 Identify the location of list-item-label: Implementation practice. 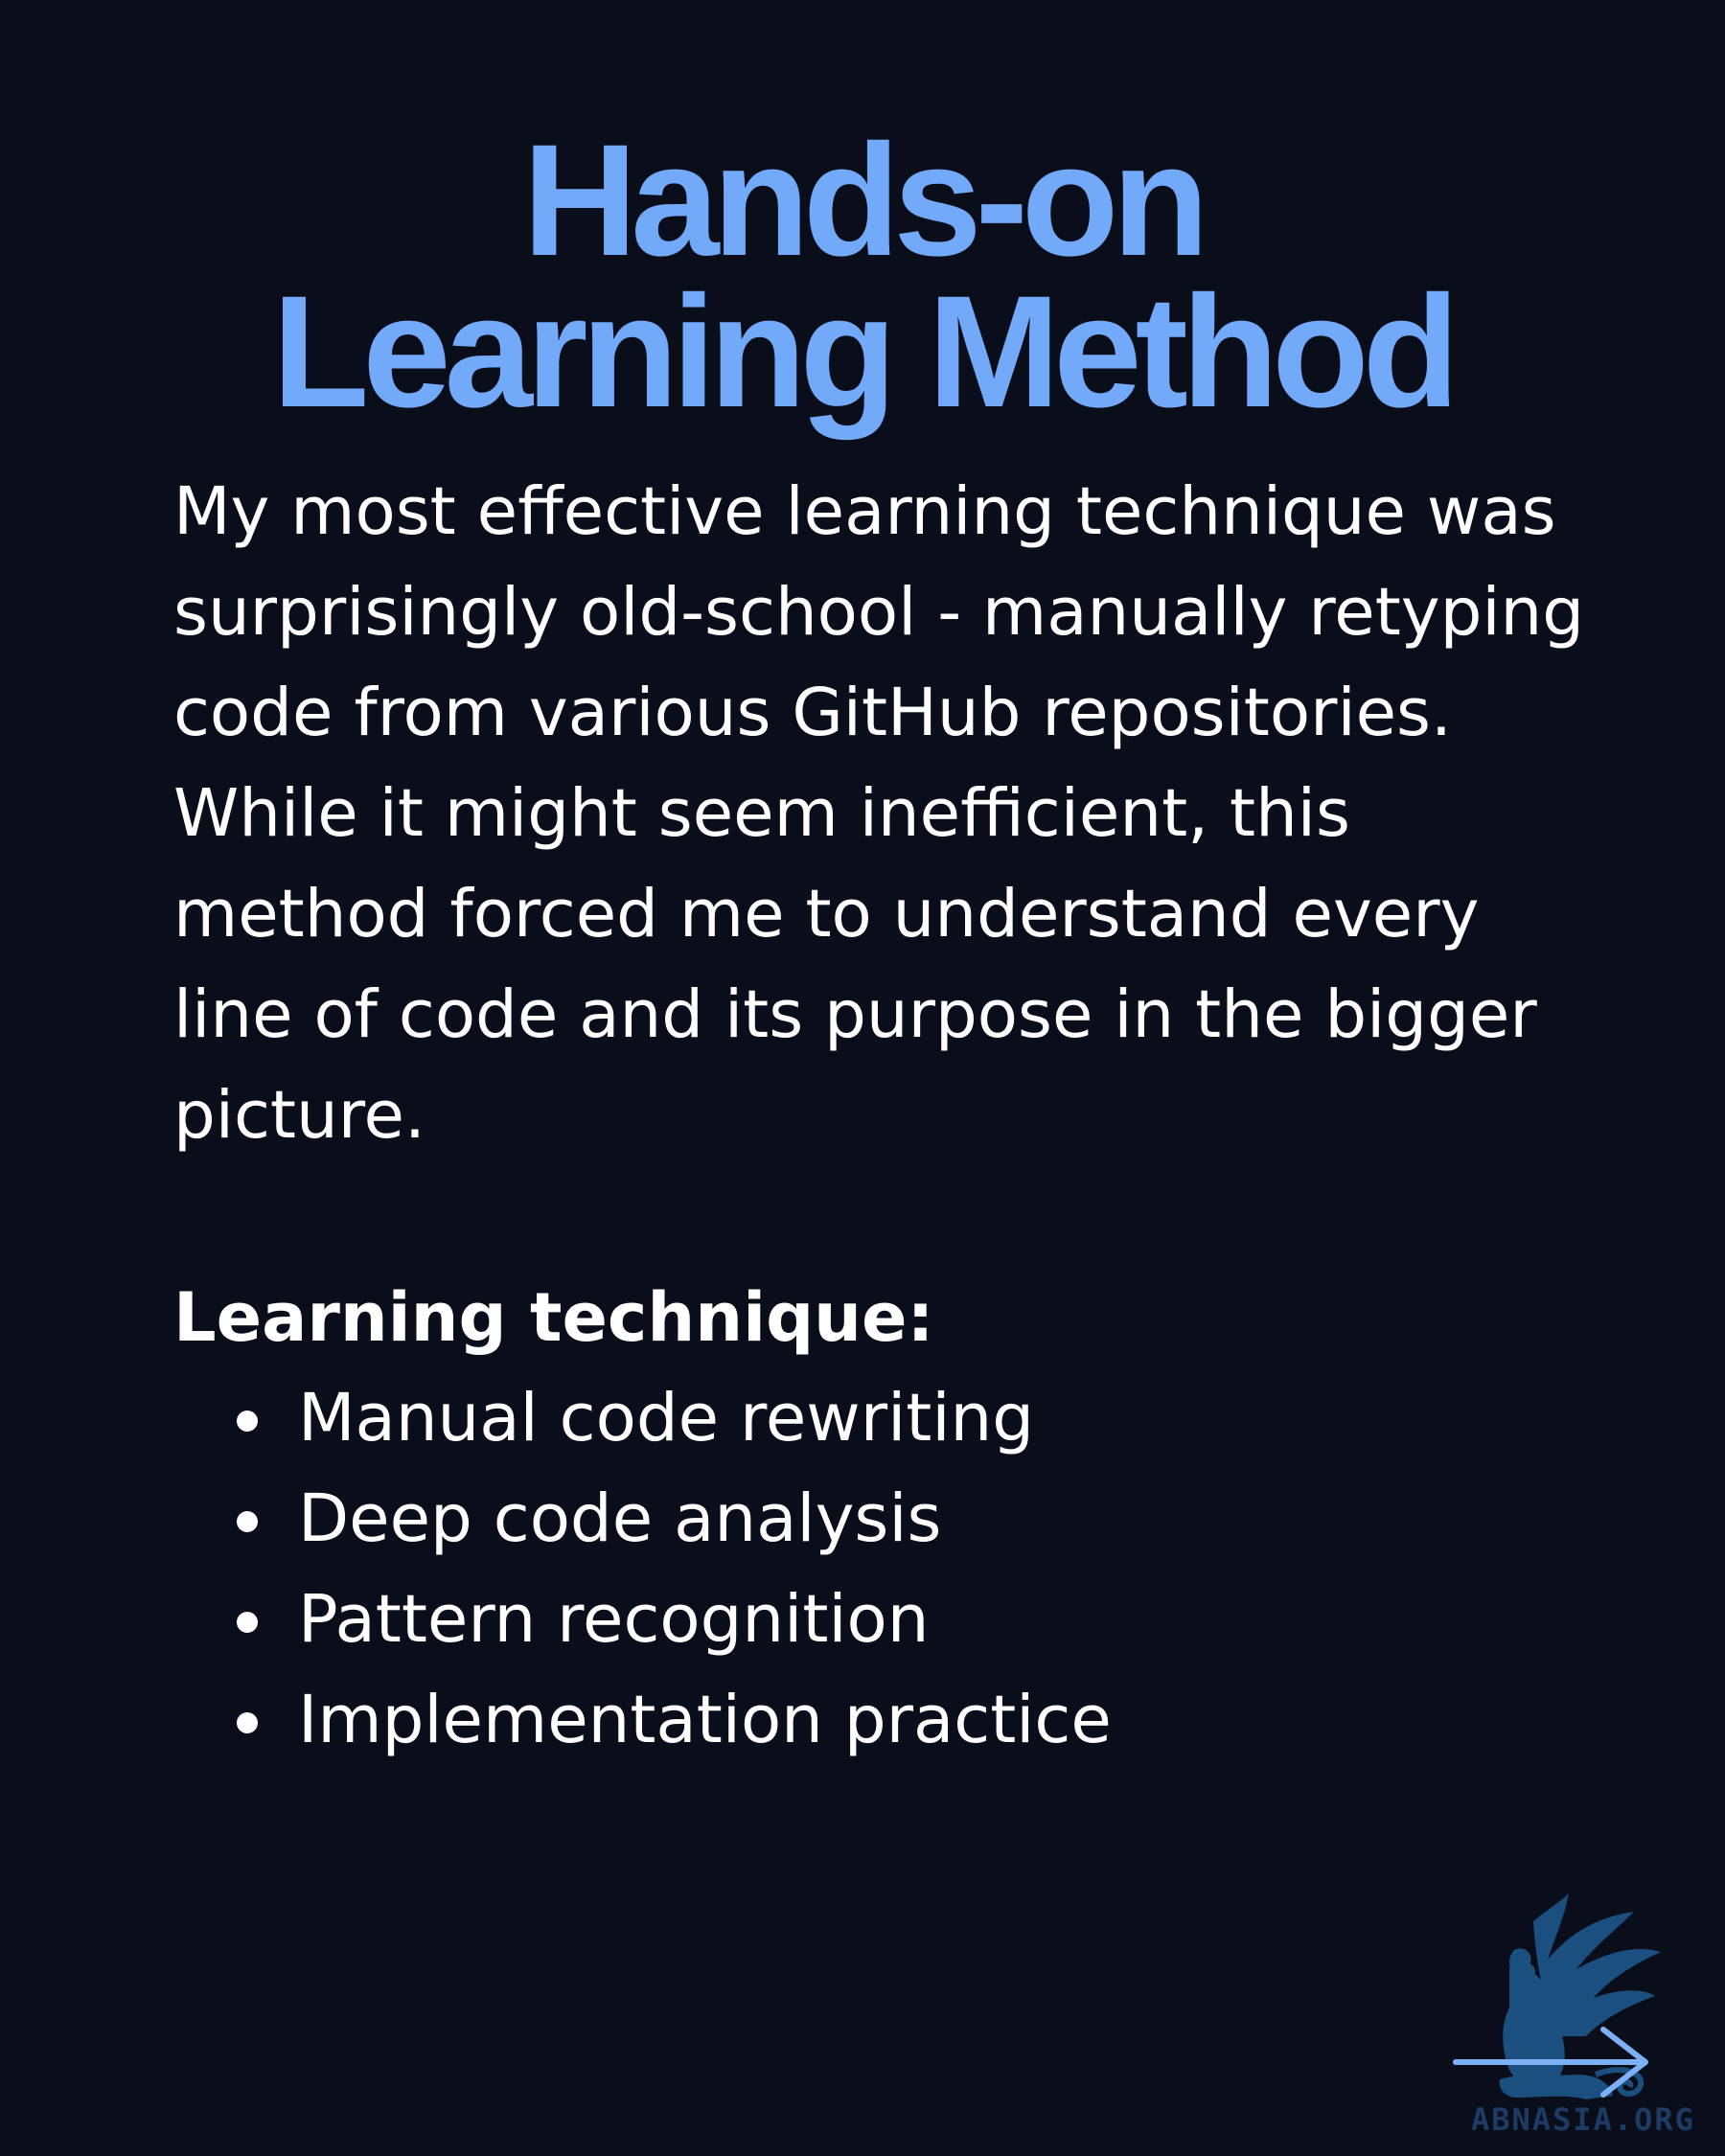
(705, 1720).